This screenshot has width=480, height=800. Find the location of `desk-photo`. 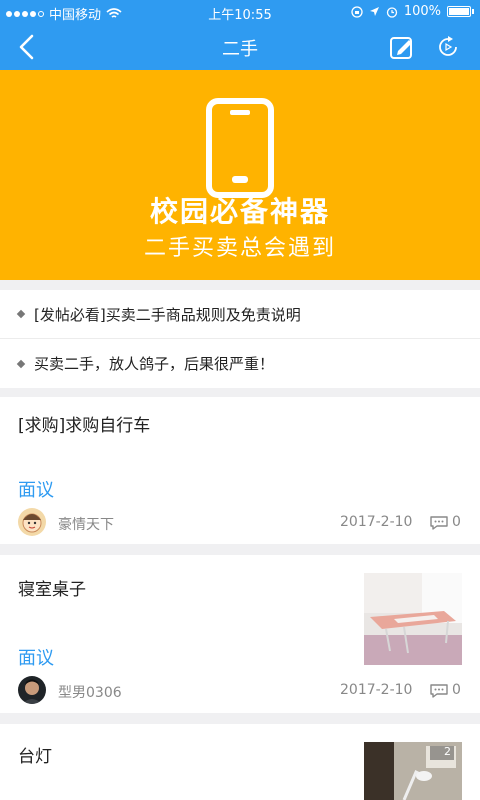

desk-photo is located at coordinates (413, 619).